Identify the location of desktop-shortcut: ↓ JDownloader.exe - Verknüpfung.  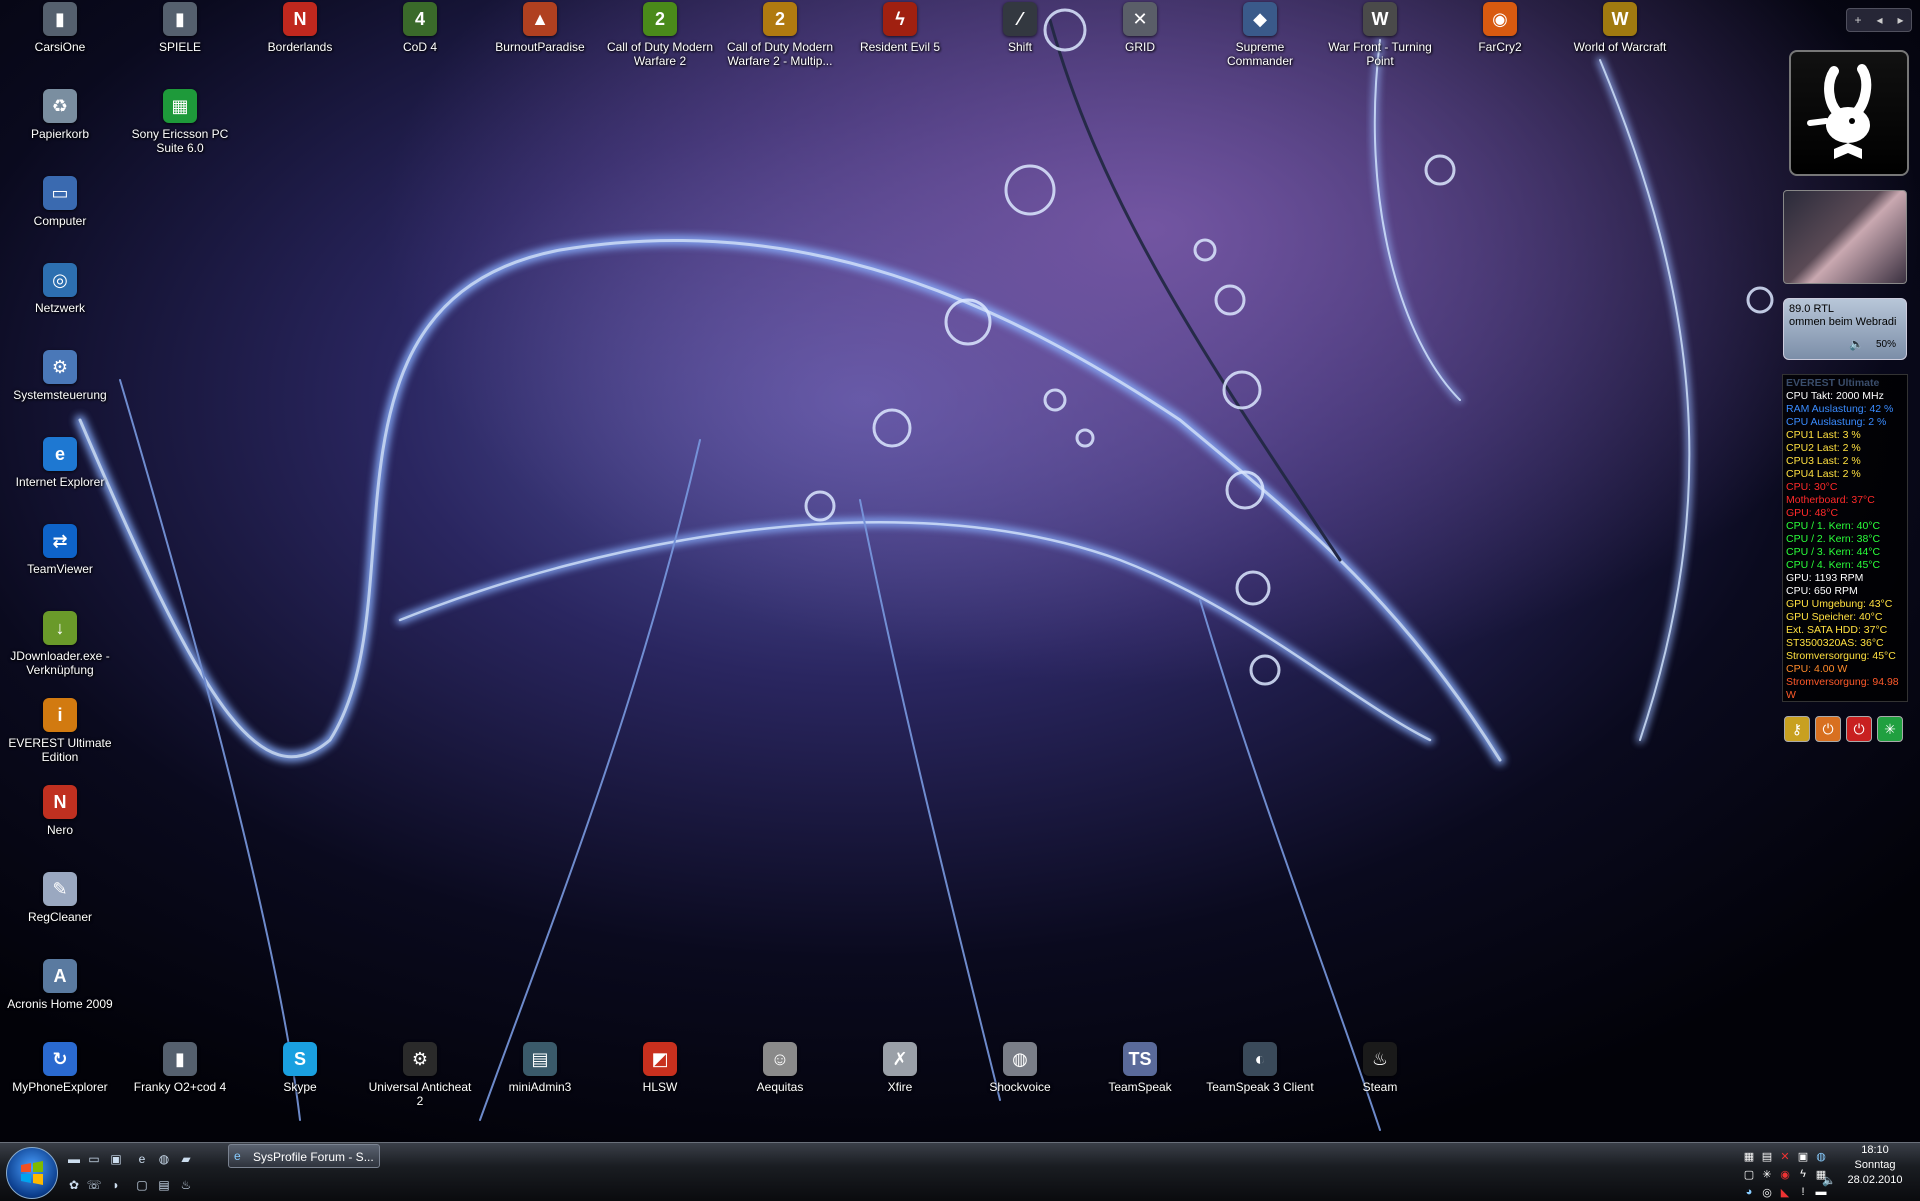
(60, 644).